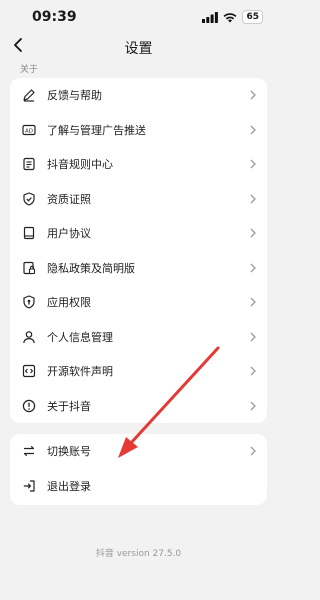  Describe the element at coordinates (54, 17) in the screenshot. I see `status-time: 09:39` at that location.